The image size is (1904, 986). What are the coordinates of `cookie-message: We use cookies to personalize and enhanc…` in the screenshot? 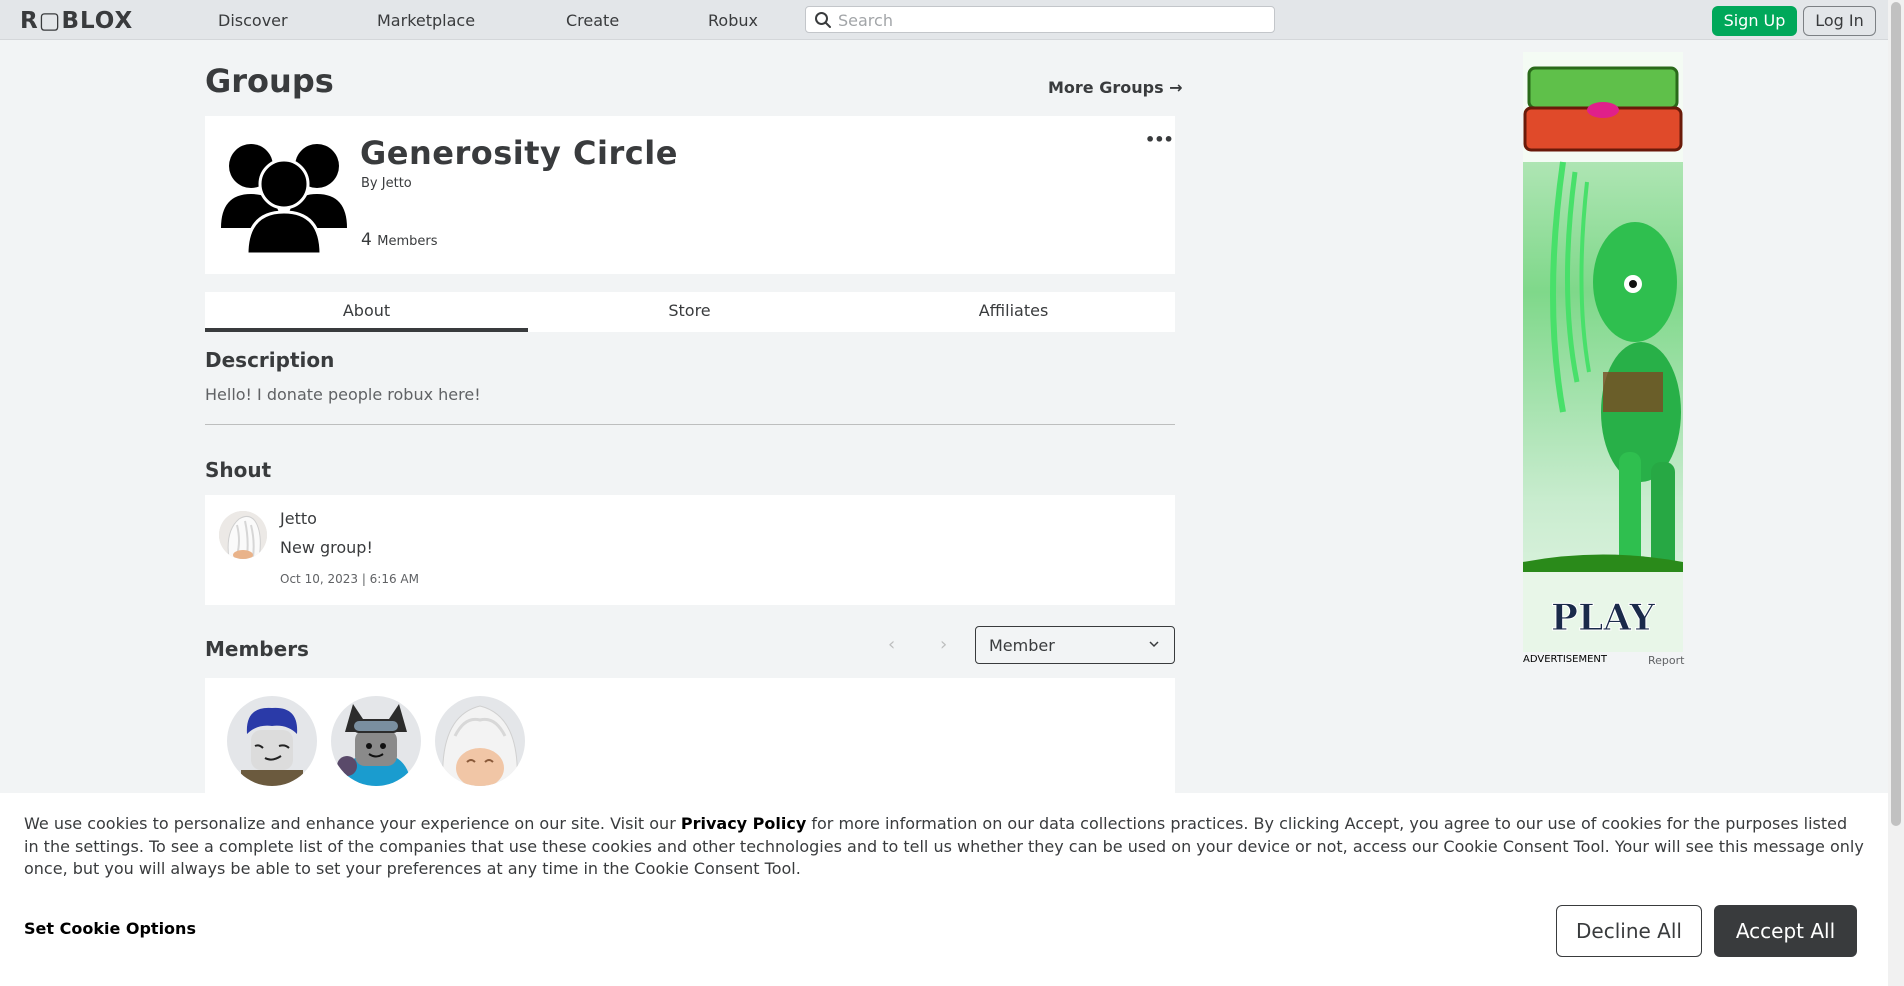 It's located at (944, 847).